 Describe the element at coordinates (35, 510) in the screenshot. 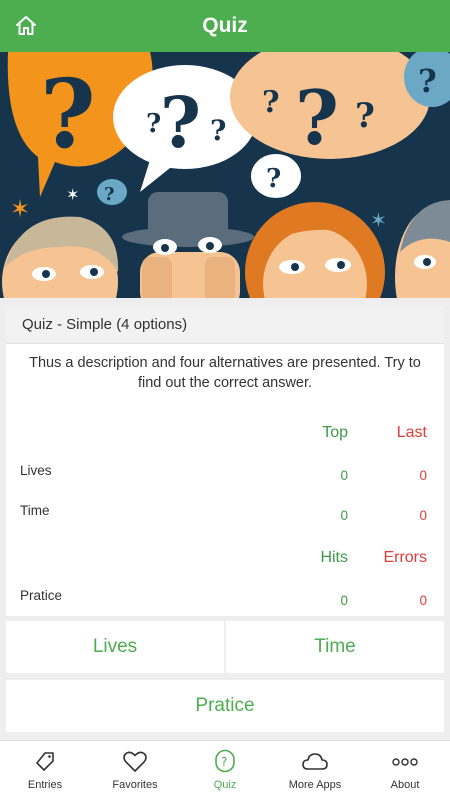

I see `row-time-label: Time` at that location.